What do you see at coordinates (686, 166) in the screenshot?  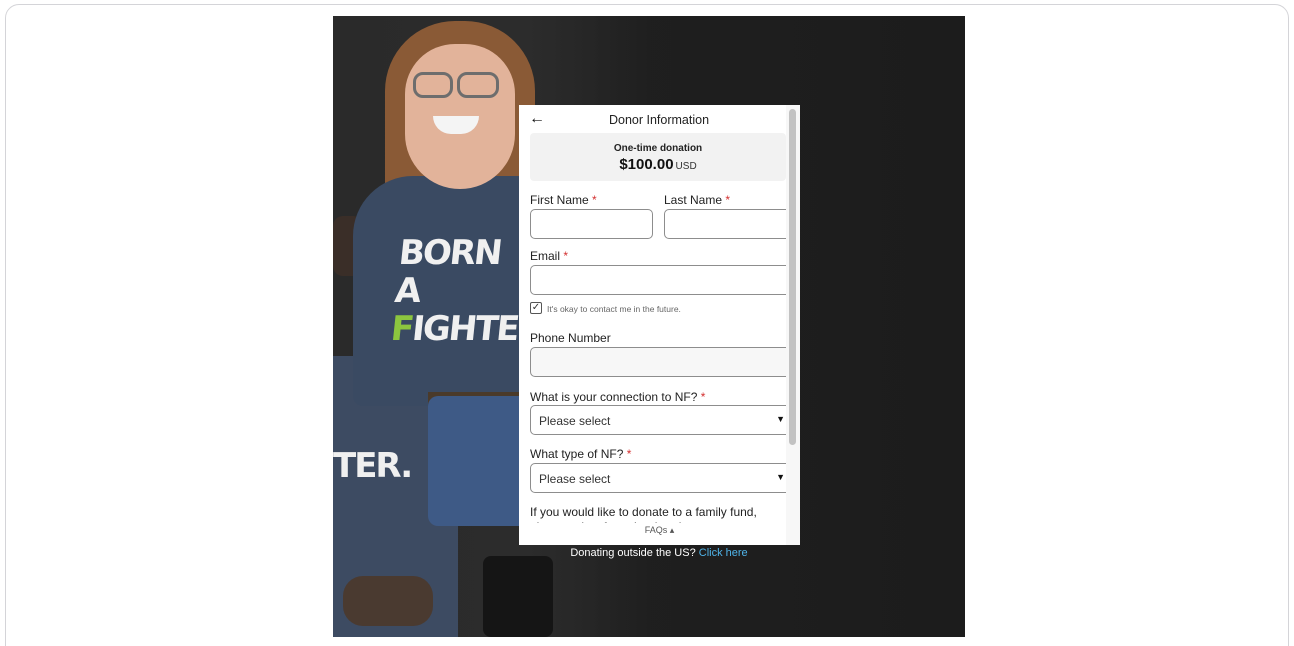 I see `donation-currency: USD` at bounding box center [686, 166].